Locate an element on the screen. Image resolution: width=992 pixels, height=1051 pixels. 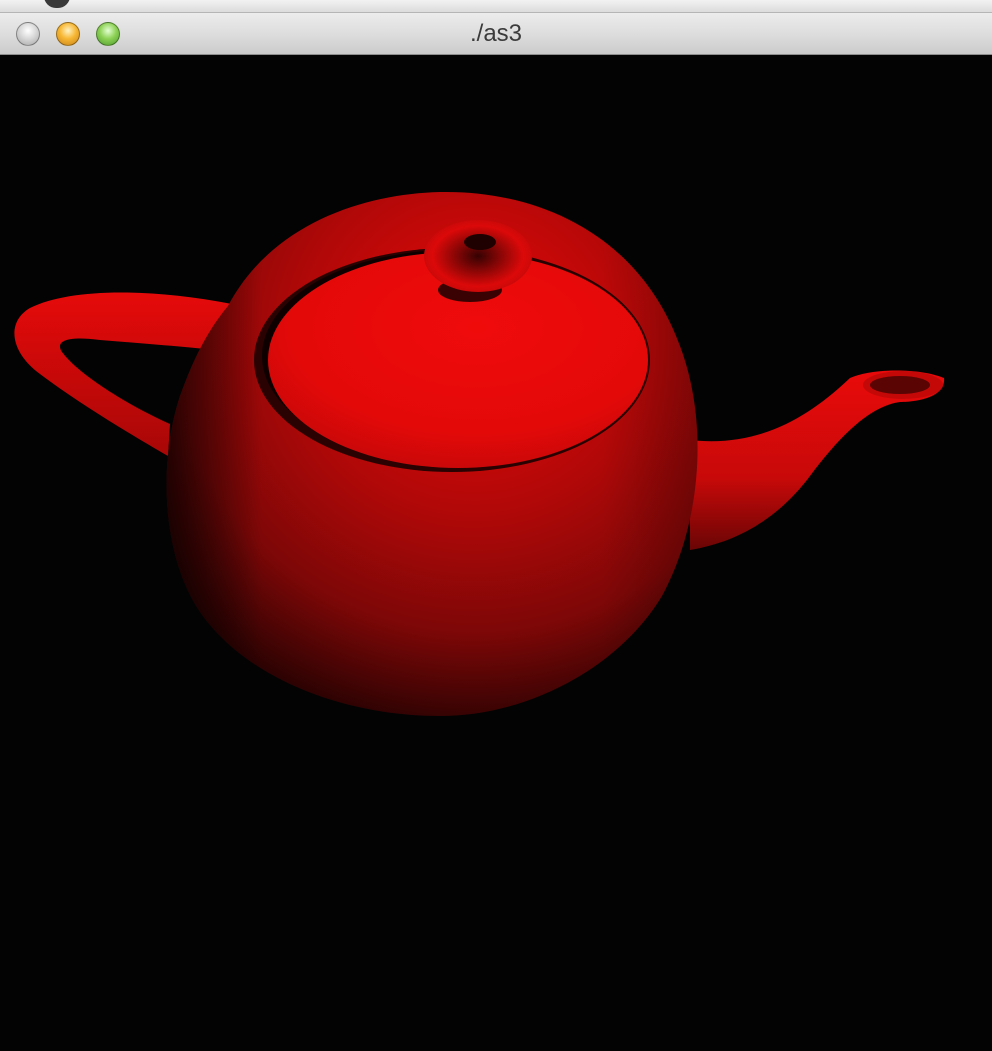
apple-menu-icon is located at coordinates (57, 4).